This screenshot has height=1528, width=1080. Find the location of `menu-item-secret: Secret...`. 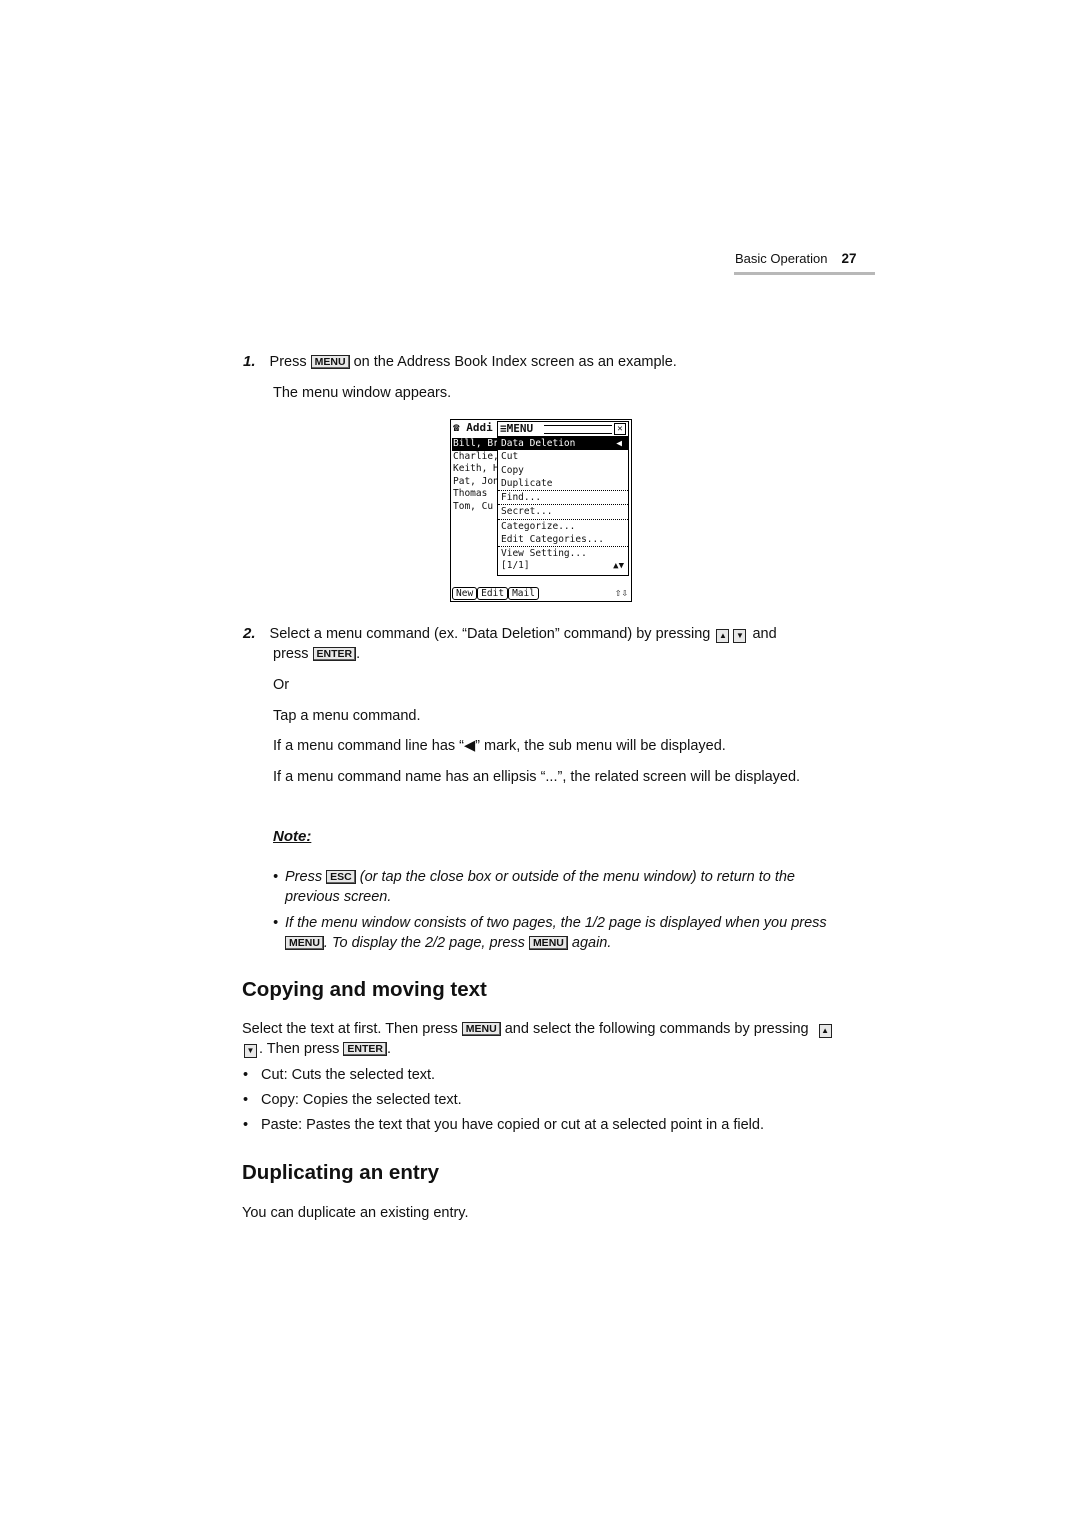

menu-item-secret: Secret... is located at coordinates (563, 512).